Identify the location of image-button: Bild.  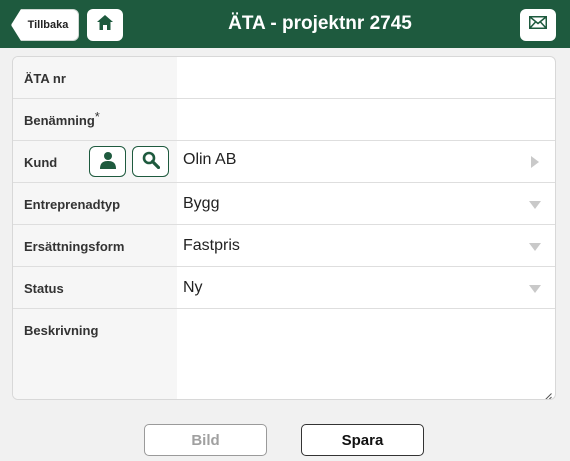
(205, 440).